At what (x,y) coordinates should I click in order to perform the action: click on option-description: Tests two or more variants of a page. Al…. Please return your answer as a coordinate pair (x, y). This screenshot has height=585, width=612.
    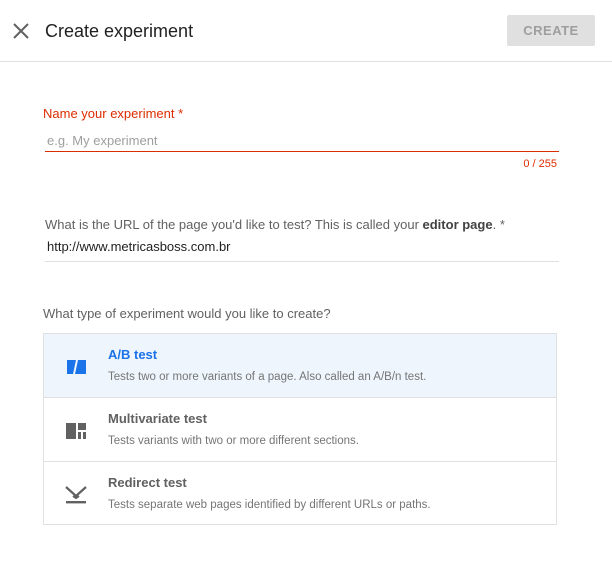
    Looking at the image, I should click on (267, 377).